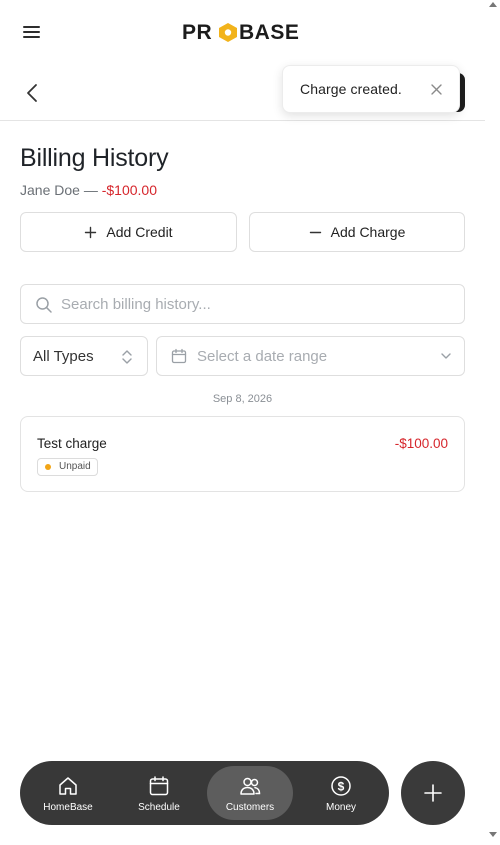 This screenshot has width=500, height=845. I want to click on nav-item-schedule: Schedule, so click(159, 793).